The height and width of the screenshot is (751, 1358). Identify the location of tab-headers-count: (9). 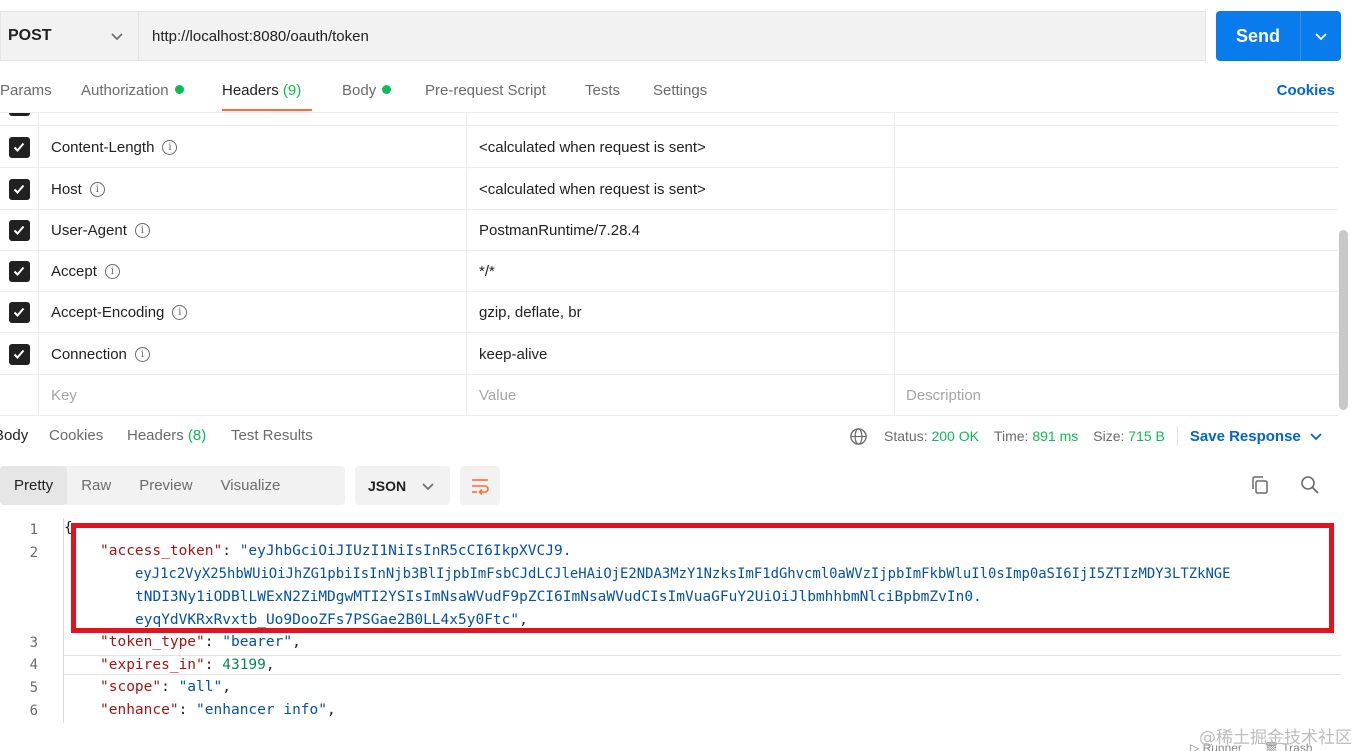
(292, 90).